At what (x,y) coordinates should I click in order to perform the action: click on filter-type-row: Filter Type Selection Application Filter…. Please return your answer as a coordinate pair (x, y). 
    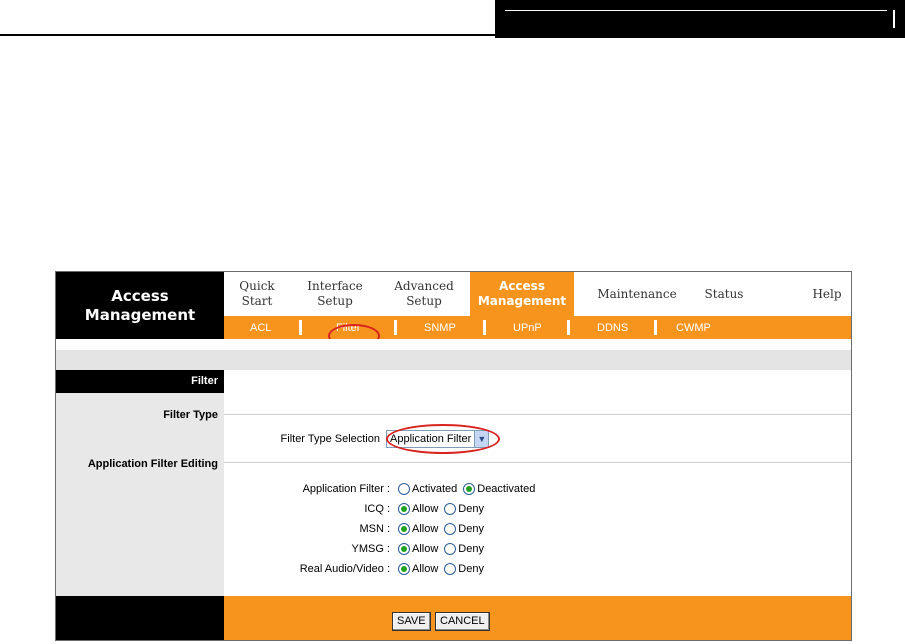
    Looking at the image, I should click on (537, 439).